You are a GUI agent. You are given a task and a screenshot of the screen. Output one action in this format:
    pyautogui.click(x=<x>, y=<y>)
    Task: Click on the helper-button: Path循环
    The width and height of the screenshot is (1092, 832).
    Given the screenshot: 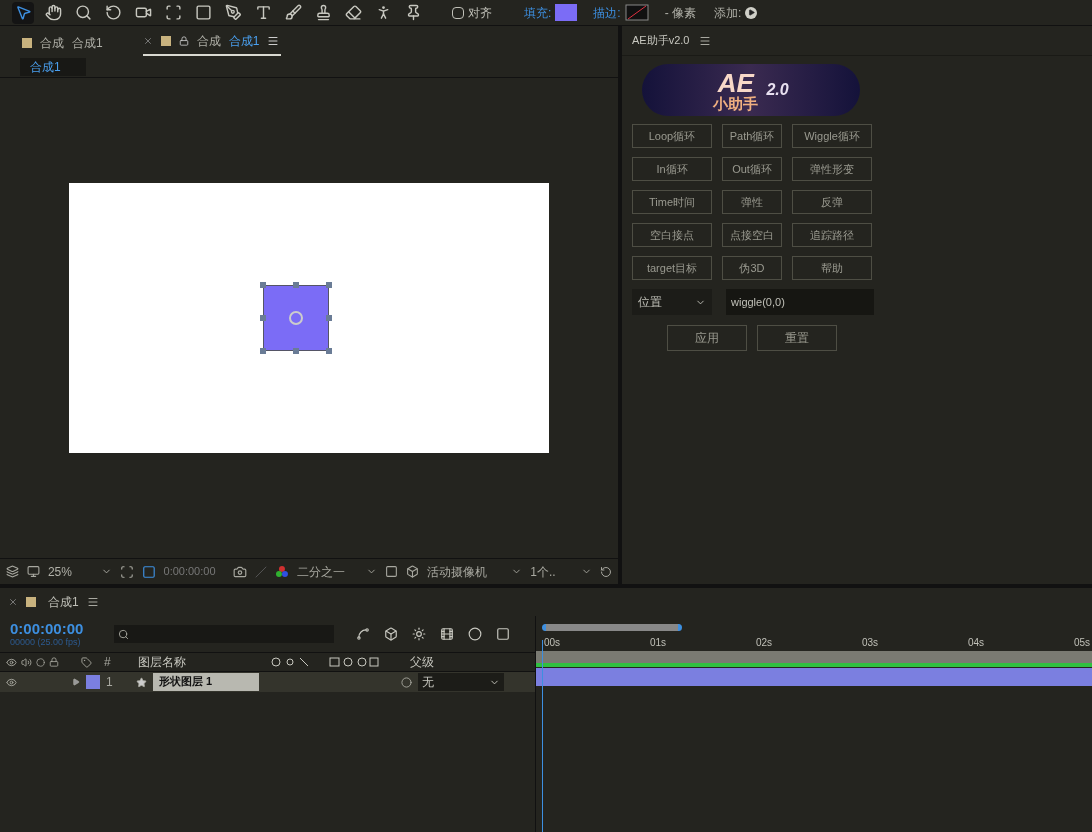 What is the action you would take?
    pyautogui.click(x=752, y=136)
    